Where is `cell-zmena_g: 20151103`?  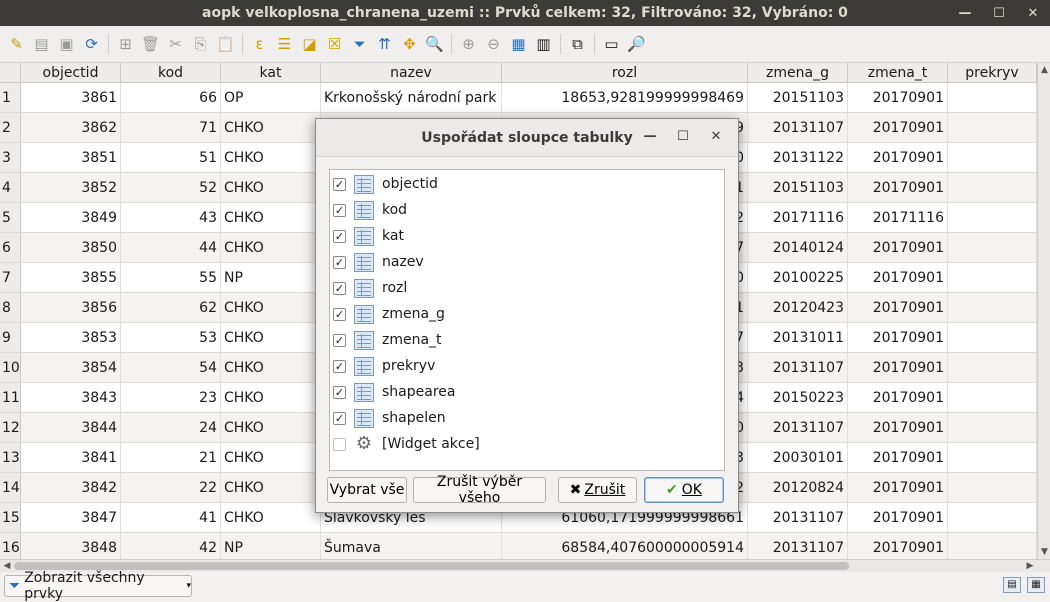
cell-zmena_g: 20151103 is located at coordinates (798, 97).